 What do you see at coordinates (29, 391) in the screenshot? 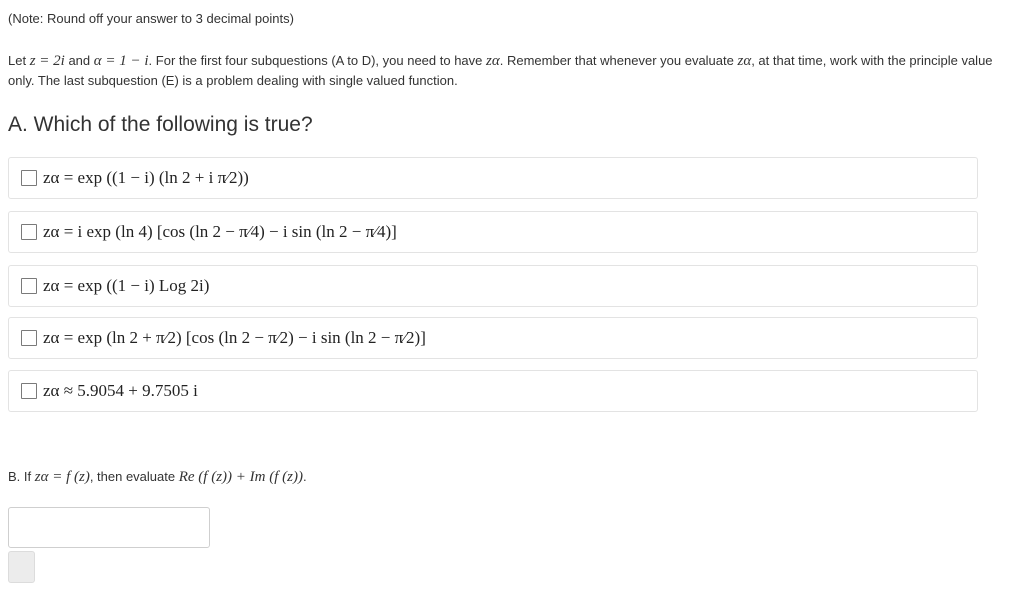
I see `option-5-checkbox` at bounding box center [29, 391].